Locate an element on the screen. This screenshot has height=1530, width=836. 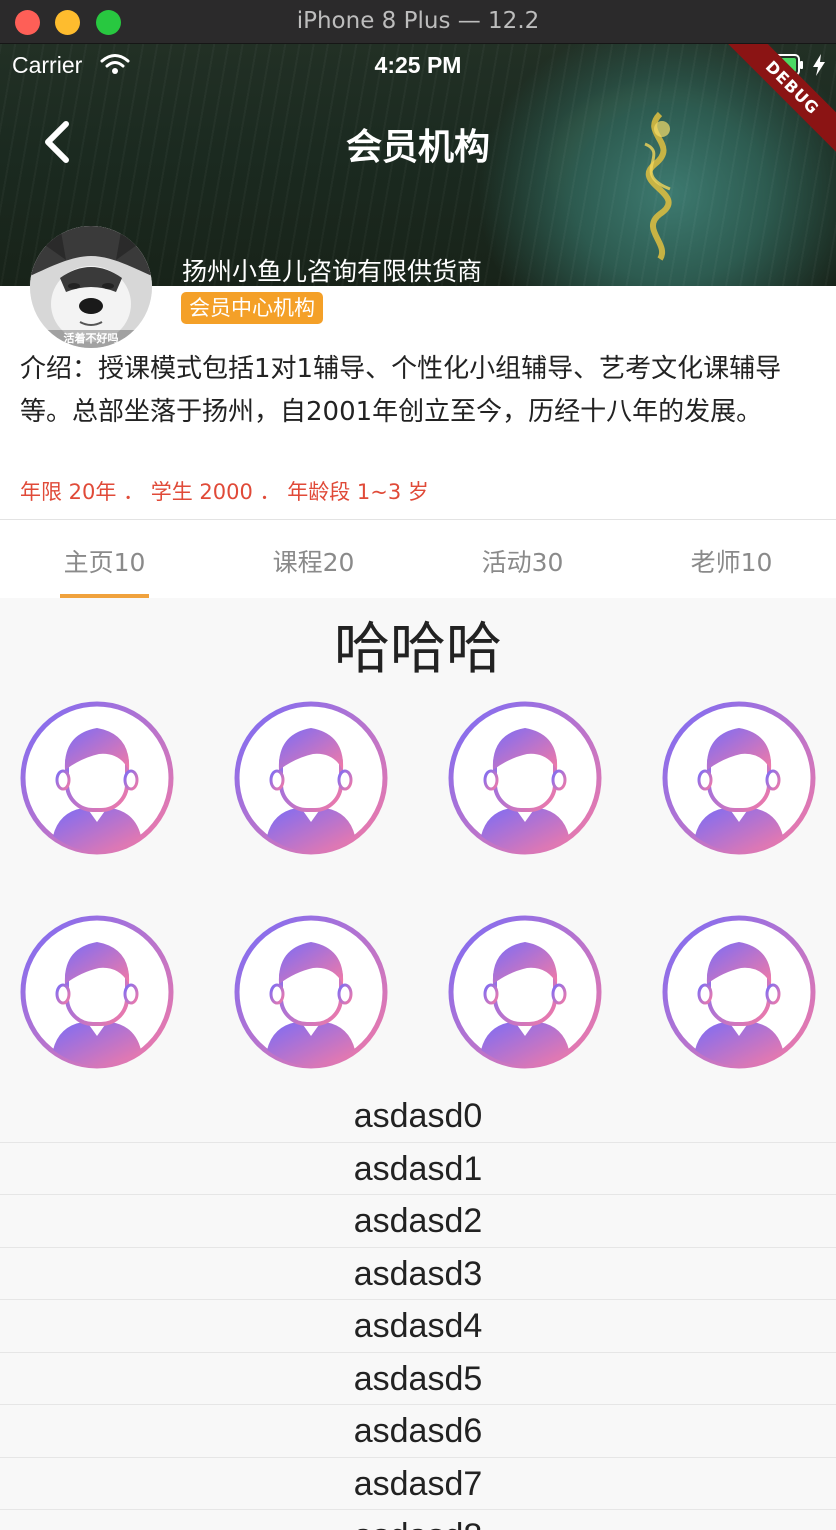
tab-active-indicator is located at coordinates (104, 596).